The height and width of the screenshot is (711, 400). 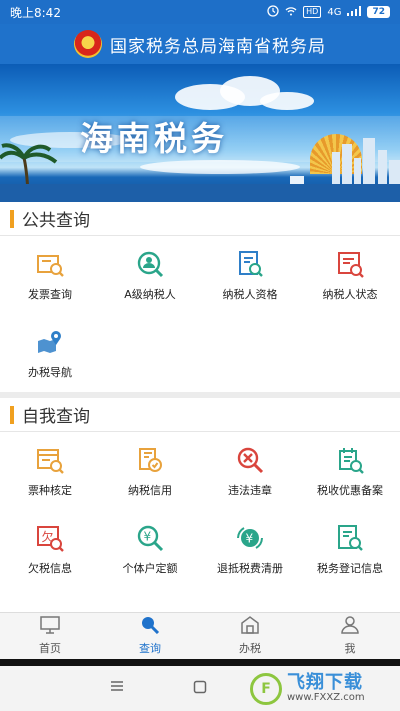 What do you see at coordinates (154, 138) in the screenshot?
I see `banner-title: 海南税务` at bounding box center [154, 138].